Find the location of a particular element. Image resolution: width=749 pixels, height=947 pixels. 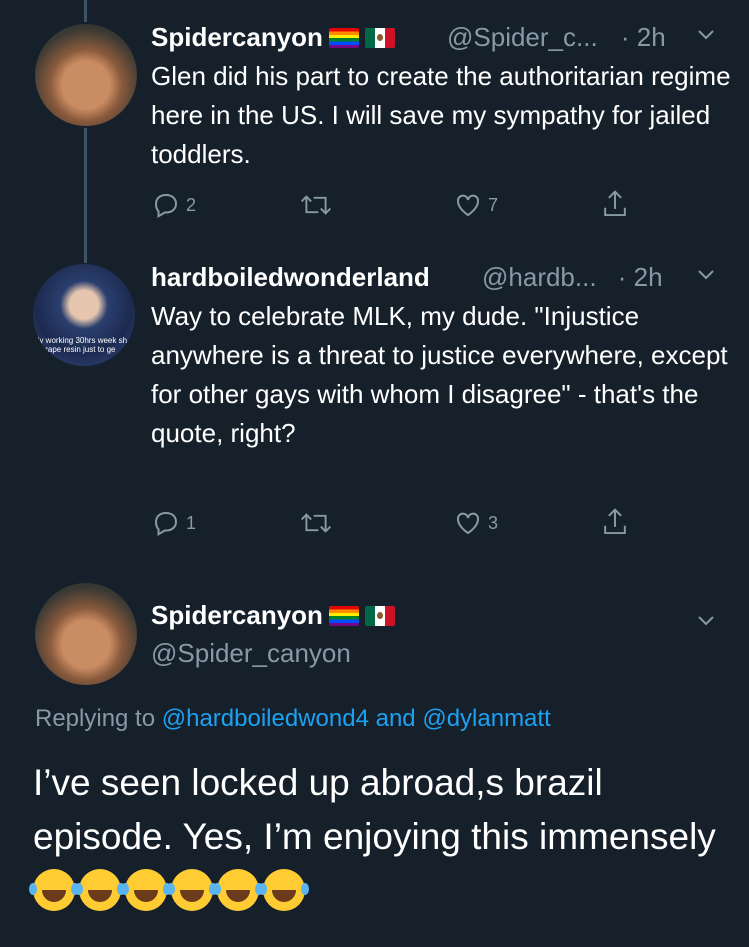

like-count: 7 is located at coordinates (493, 204).